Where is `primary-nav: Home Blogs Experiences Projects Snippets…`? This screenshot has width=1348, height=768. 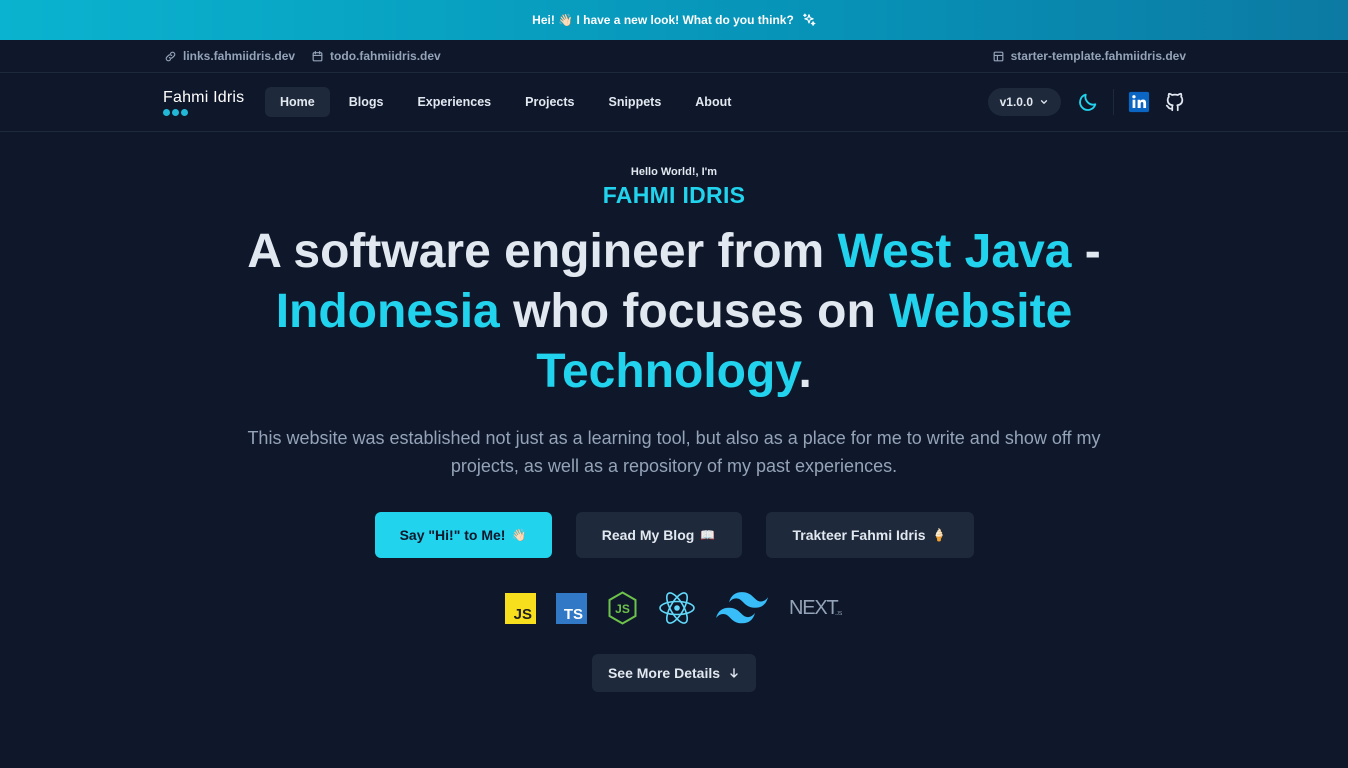
primary-nav: Home Blogs Experiences Projects Snippets… is located at coordinates (505, 102).